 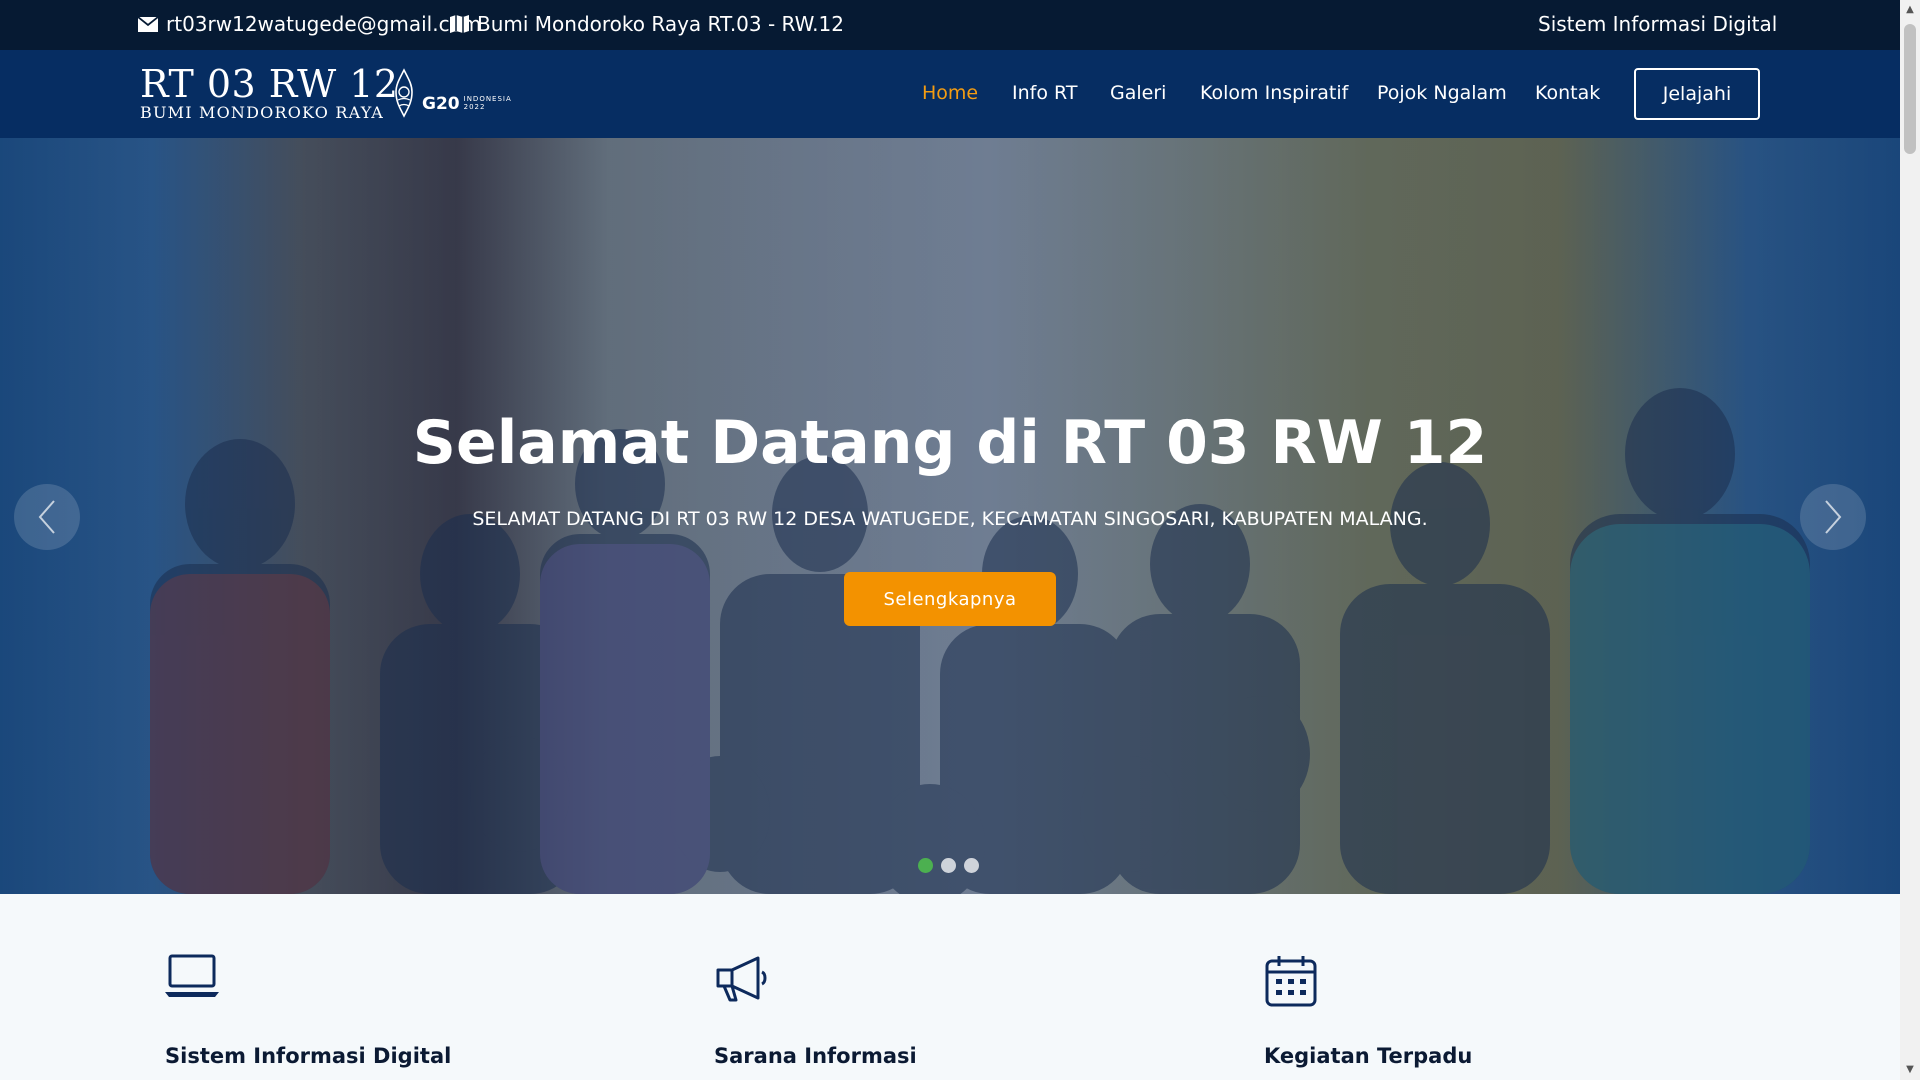 What do you see at coordinates (262, 112) in the screenshot?
I see `logo-subtitle: Bumi Mondoroko Raya` at bounding box center [262, 112].